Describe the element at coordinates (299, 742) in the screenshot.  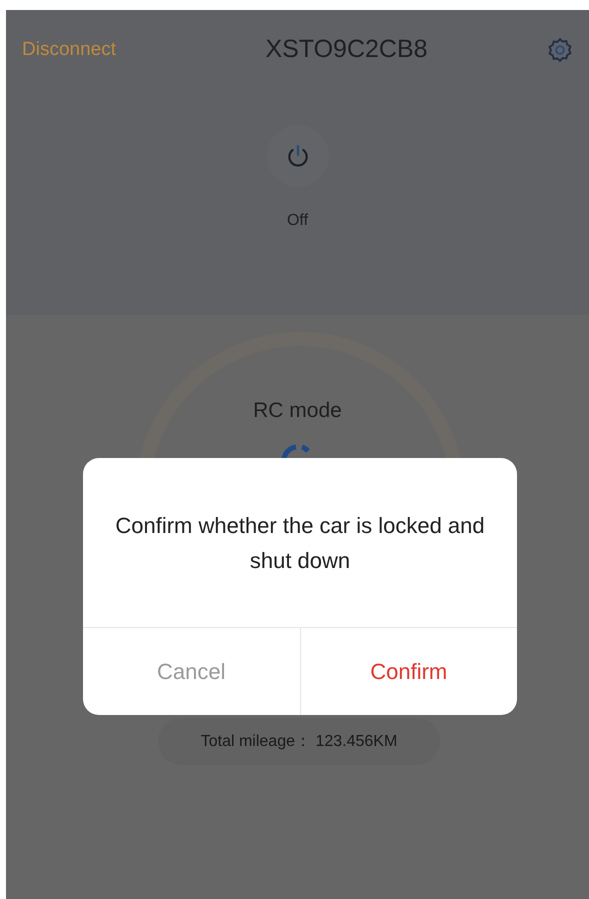
I see `mileage-text: Total mileage： 123.456KM` at that location.